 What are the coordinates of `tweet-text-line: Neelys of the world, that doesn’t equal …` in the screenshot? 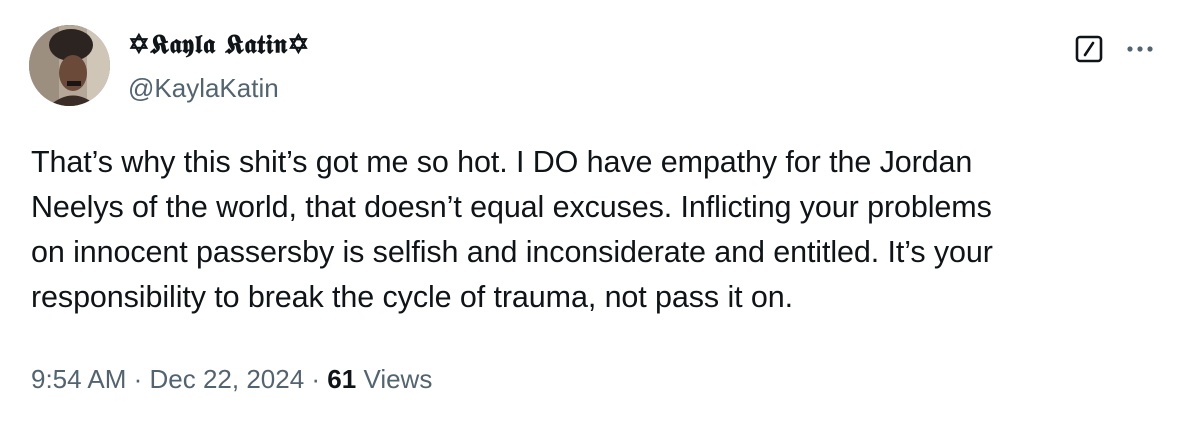 It's located at (511, 207).